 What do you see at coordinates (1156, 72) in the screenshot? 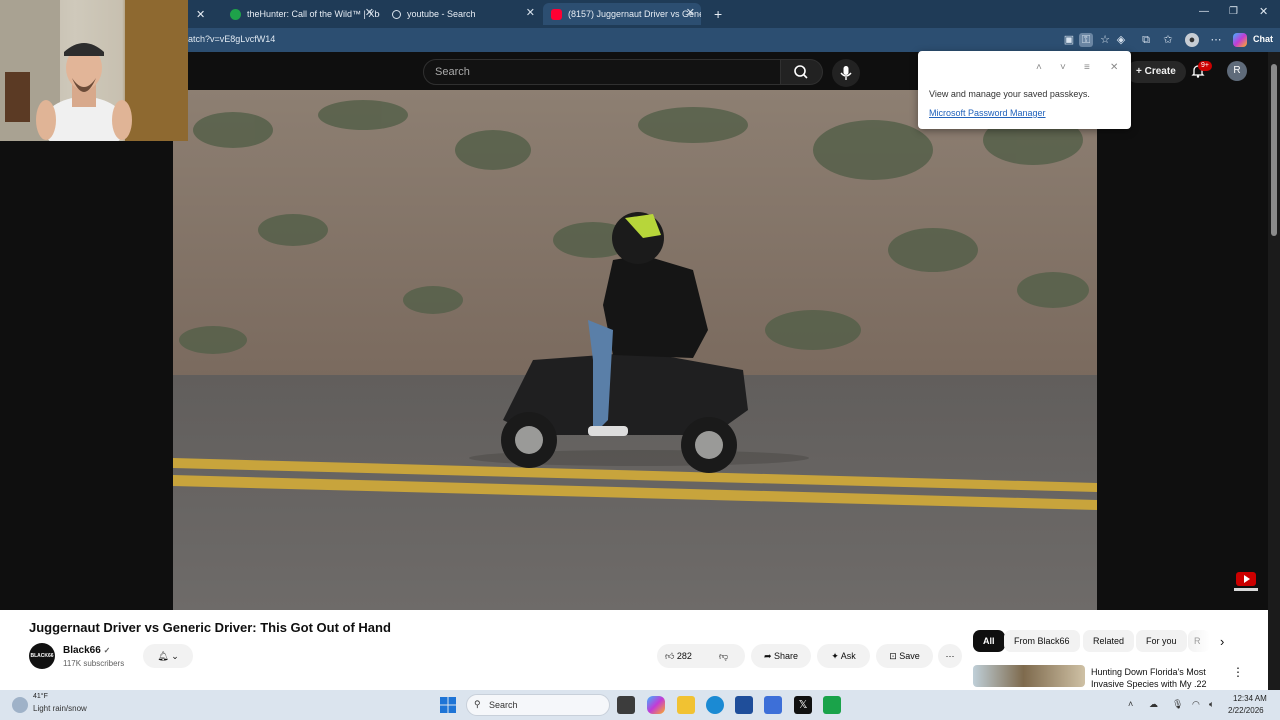
I see `create-button: + Create` at bounding box center [1156, 72].